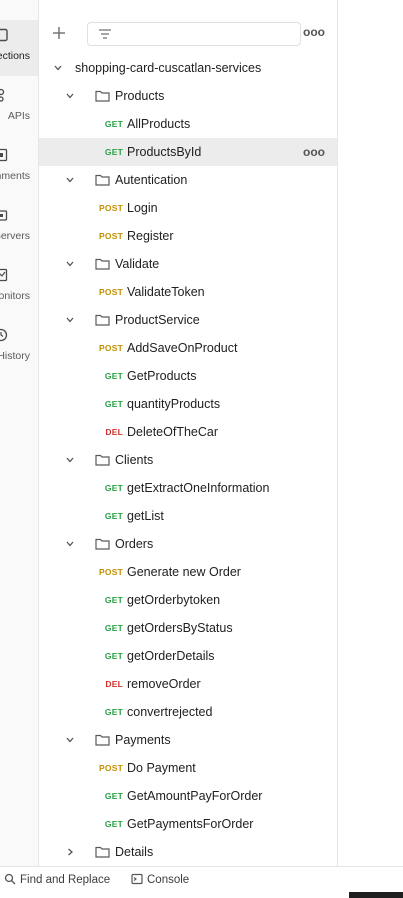 Image resolution: width=403 pixels, height=898 pixels. I want to click on rail-item-mock-servers: Mock Servers, so click(19, 228).